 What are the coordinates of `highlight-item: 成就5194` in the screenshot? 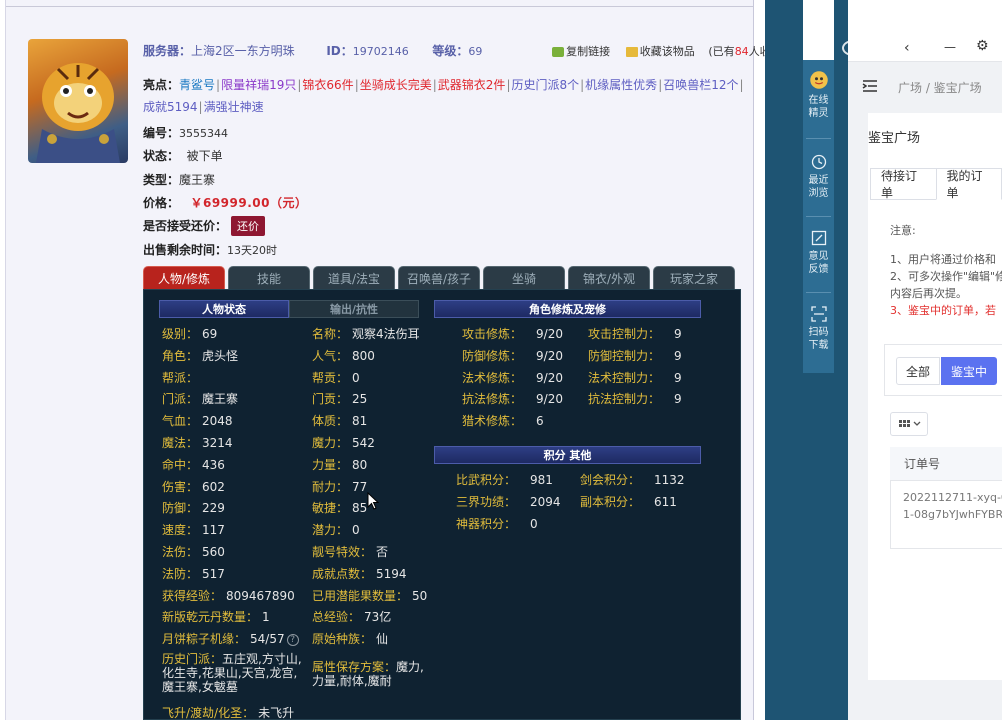 It's located at (170, 107).